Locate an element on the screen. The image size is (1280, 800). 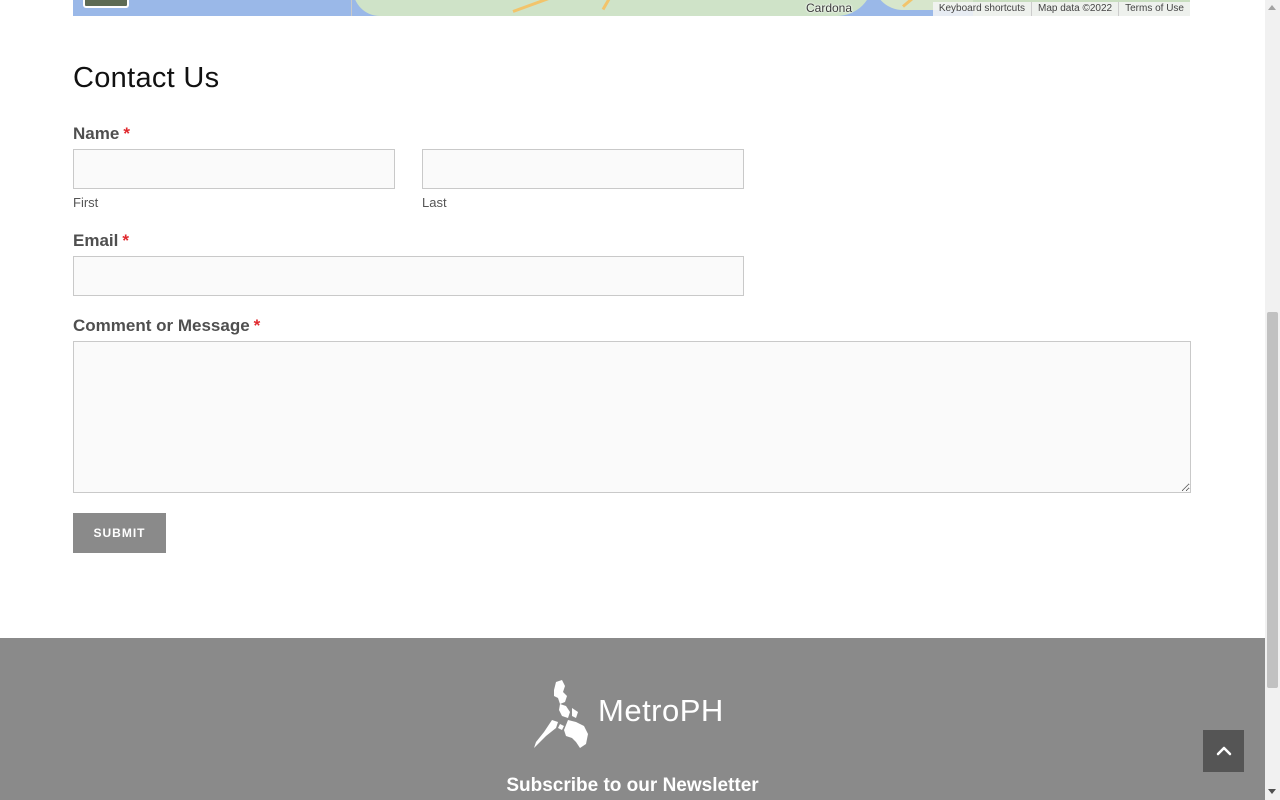
email-label: Email * is located at coordinates (101, 241).